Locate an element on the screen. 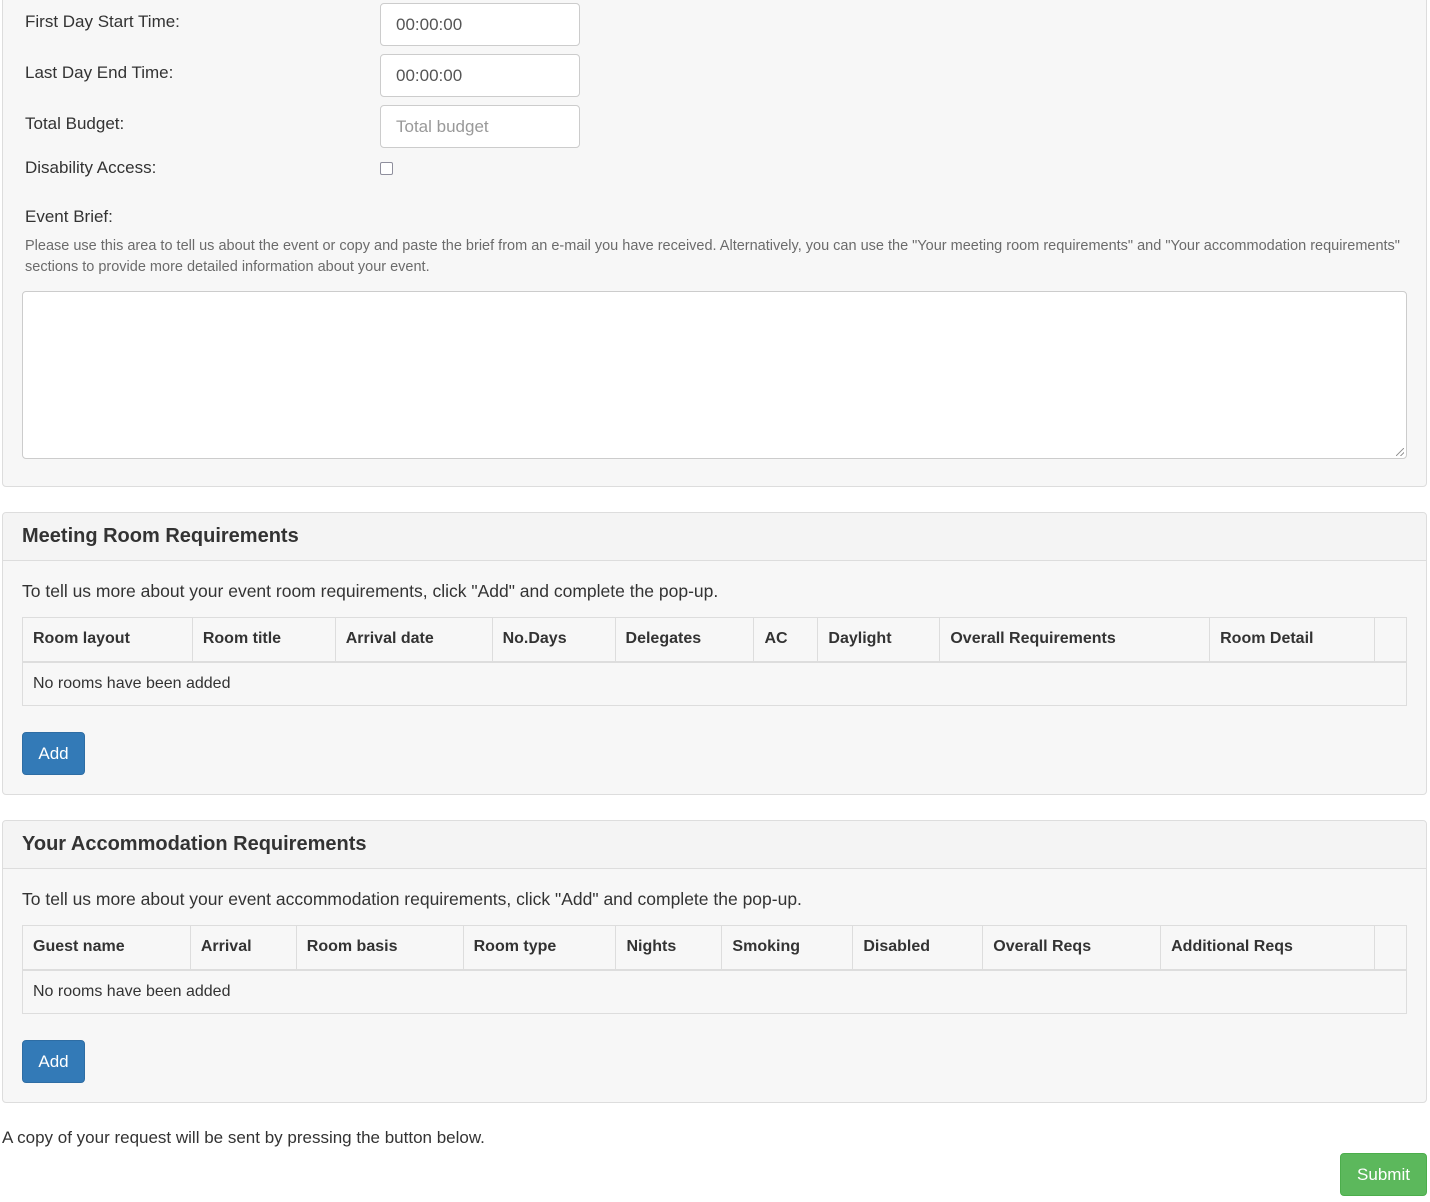 The image size is (1430, 1202). add-meeting-room-button: Add is located at coordinates (53, 753).